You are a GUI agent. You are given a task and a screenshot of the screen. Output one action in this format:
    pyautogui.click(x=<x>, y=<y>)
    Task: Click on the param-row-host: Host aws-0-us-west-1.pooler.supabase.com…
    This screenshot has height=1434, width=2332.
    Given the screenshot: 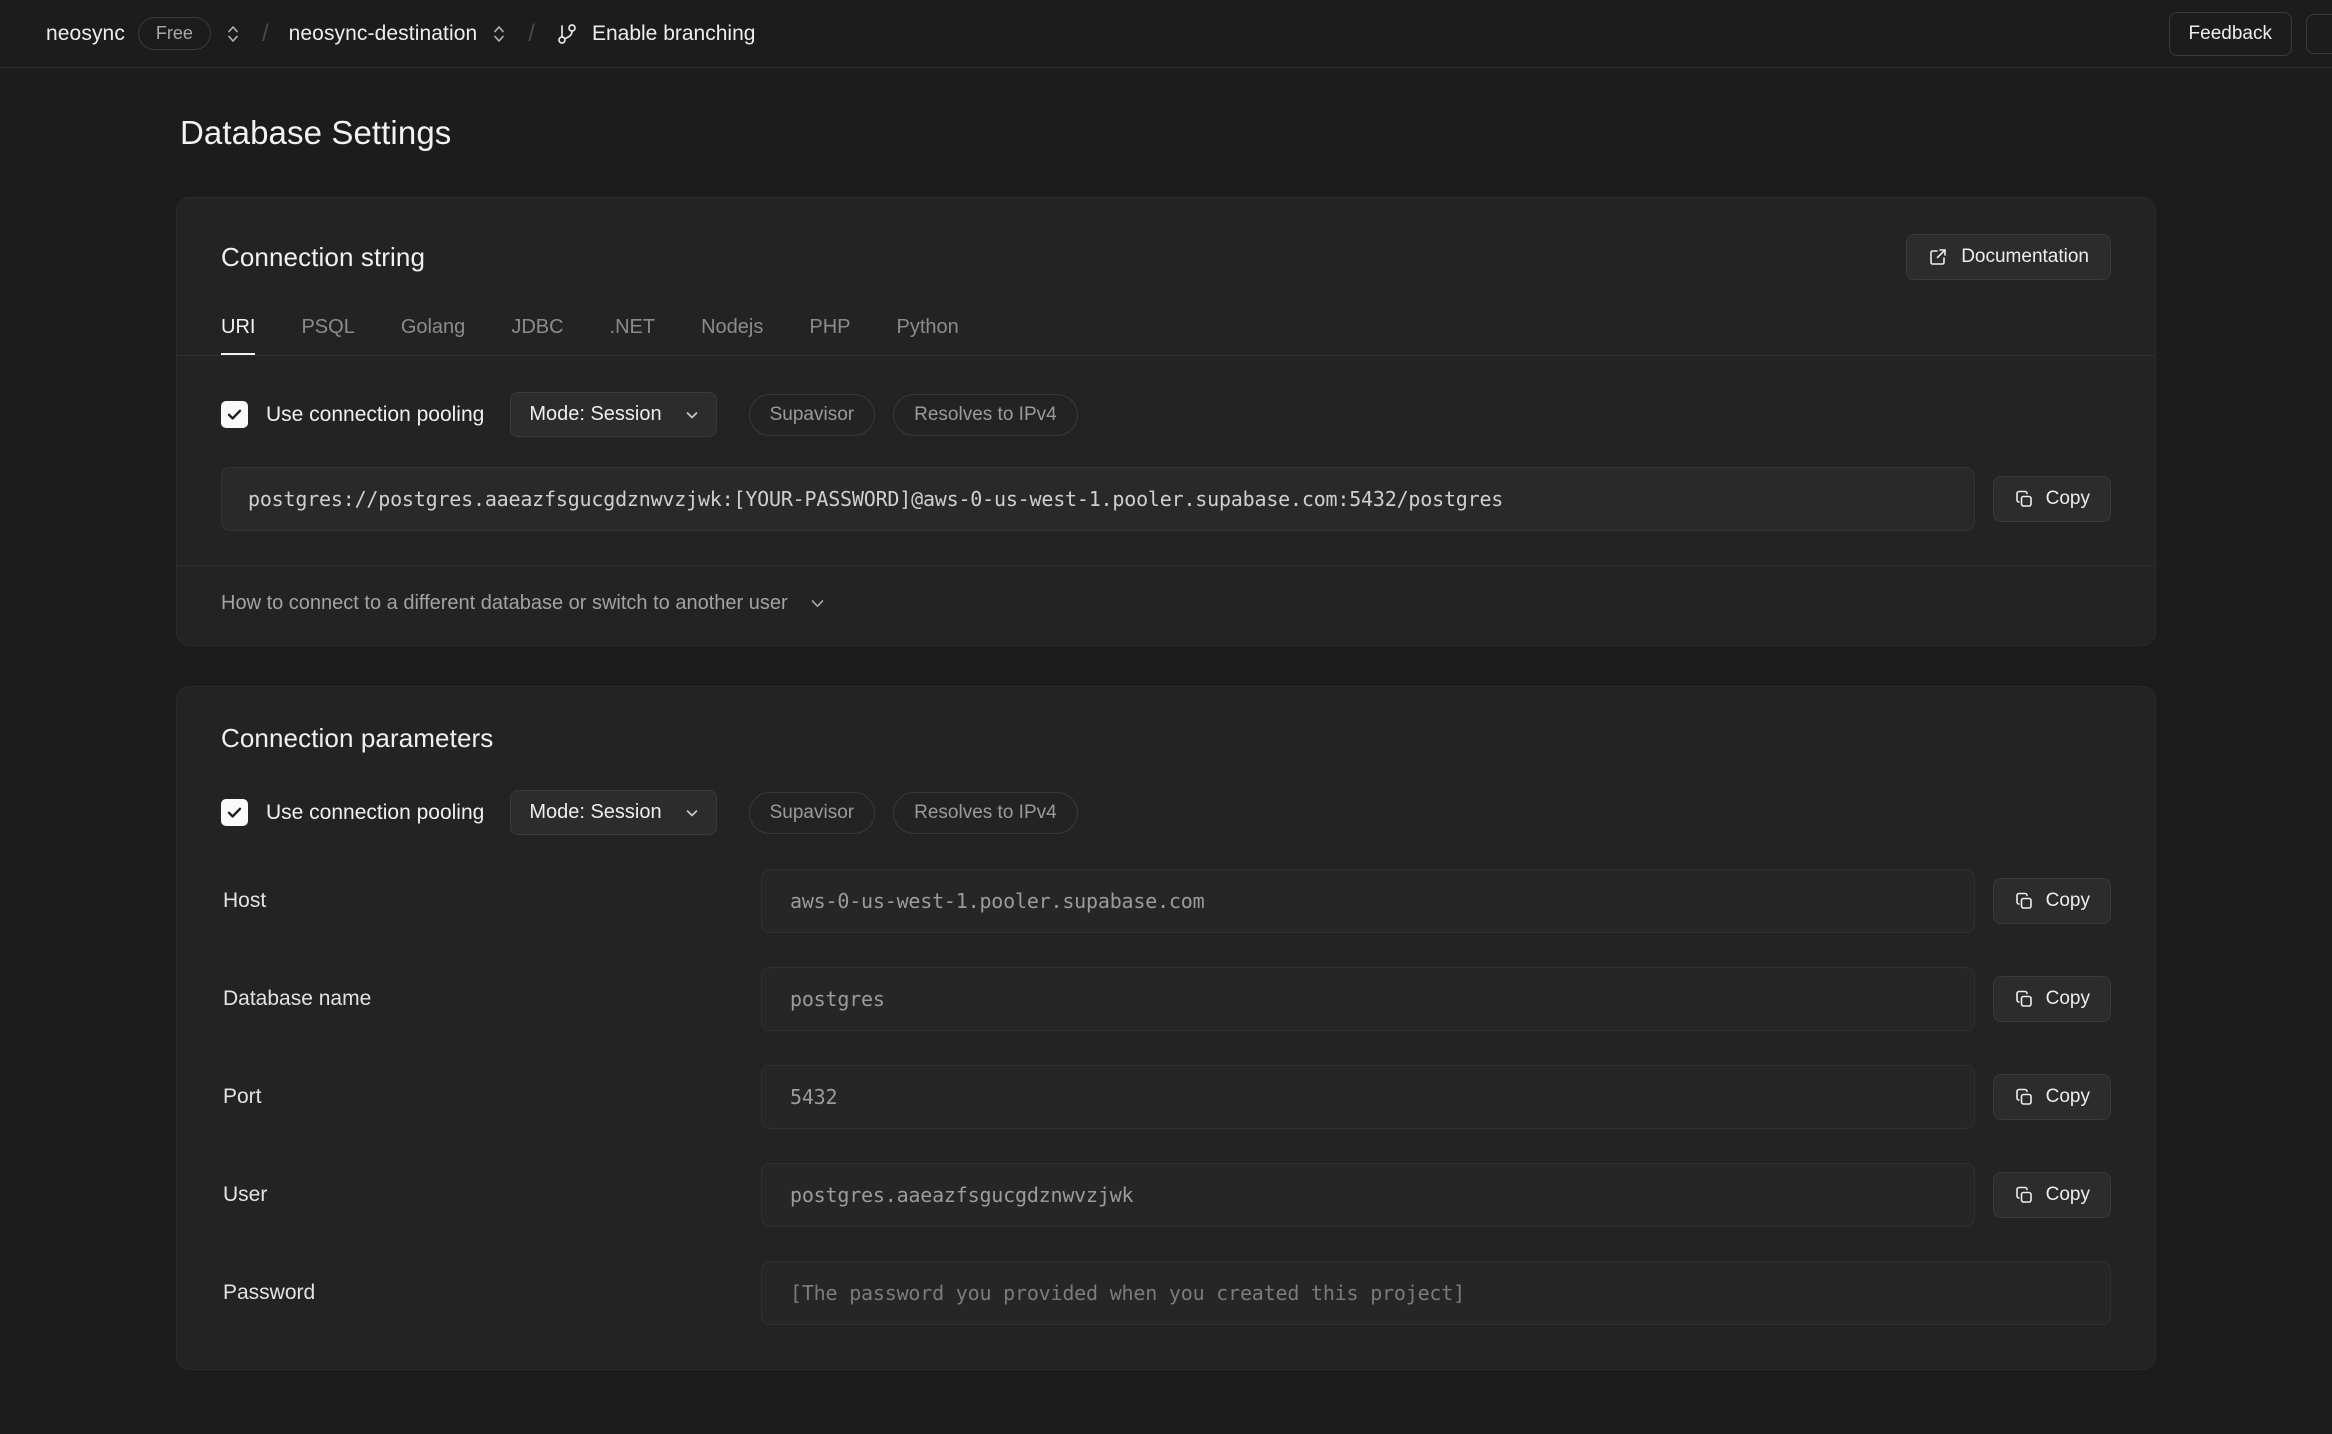 What is the action you would take?
    pyautogui.click(x=1166, y=901)
    